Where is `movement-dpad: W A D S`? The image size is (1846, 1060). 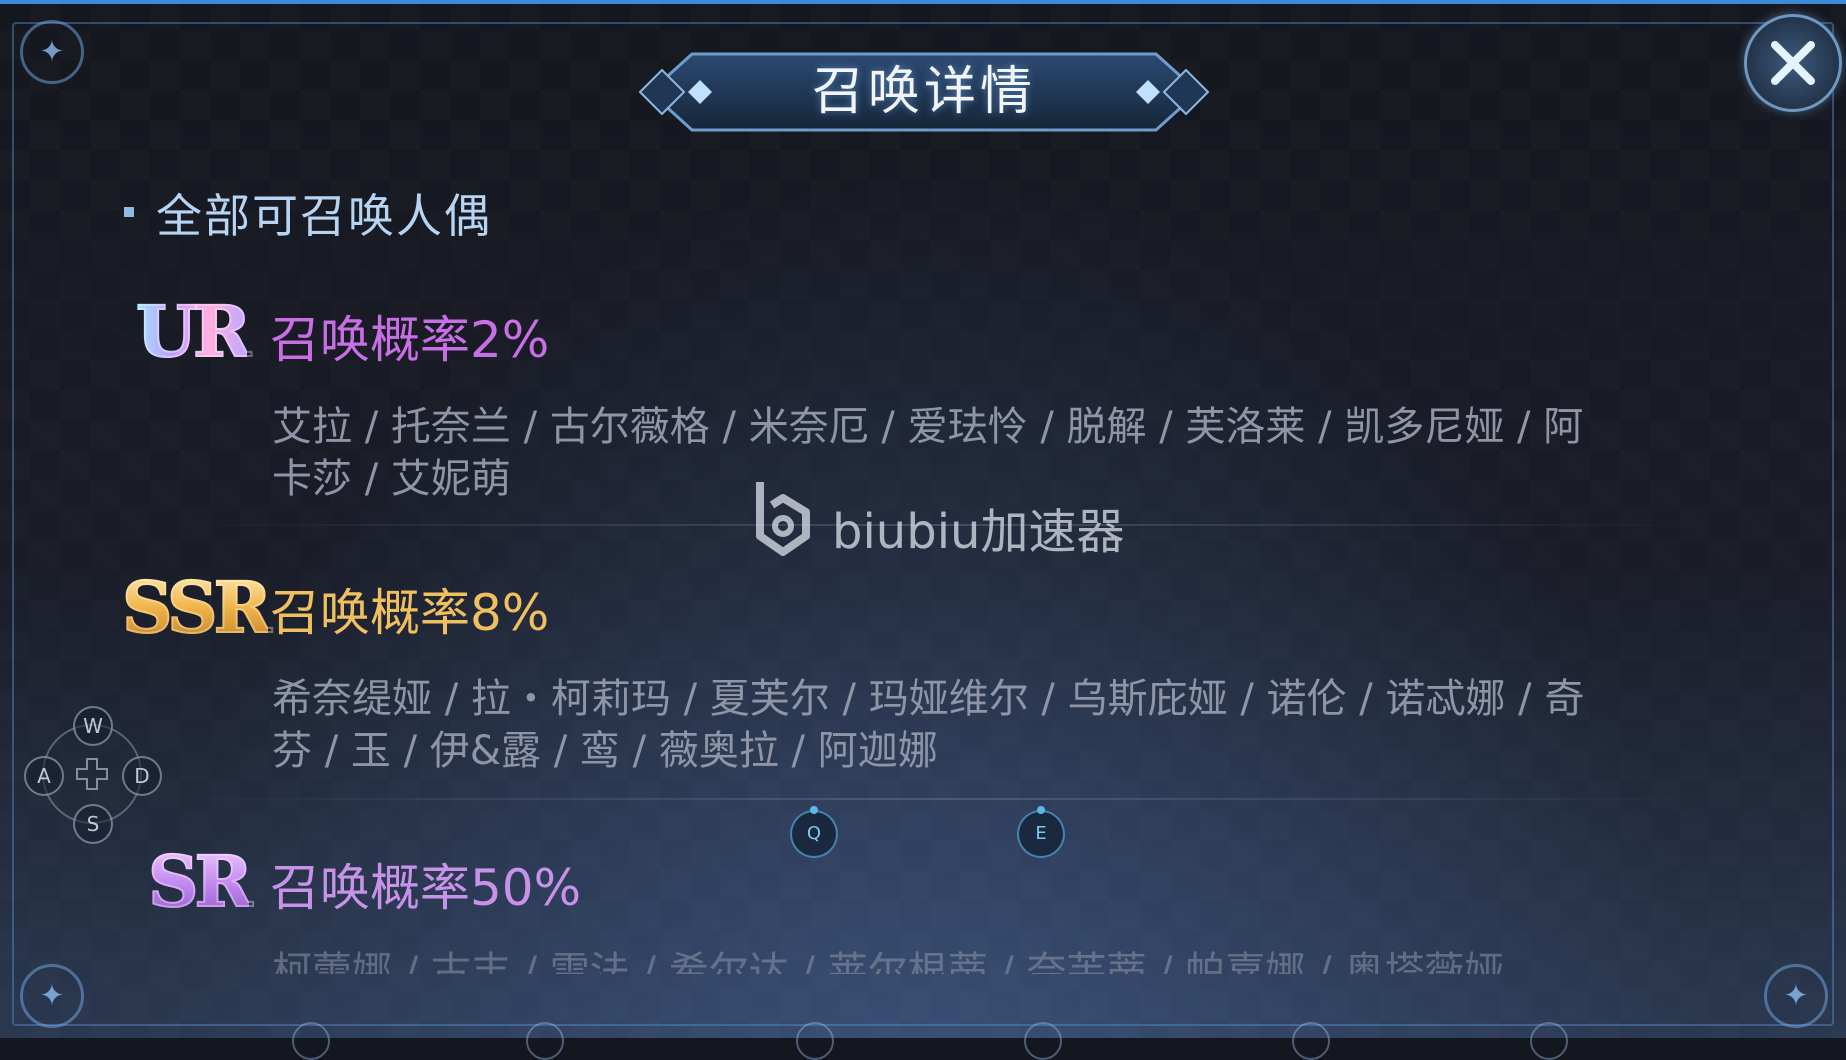 movement-dpad: W A D S is located at coordinates (93, 775).